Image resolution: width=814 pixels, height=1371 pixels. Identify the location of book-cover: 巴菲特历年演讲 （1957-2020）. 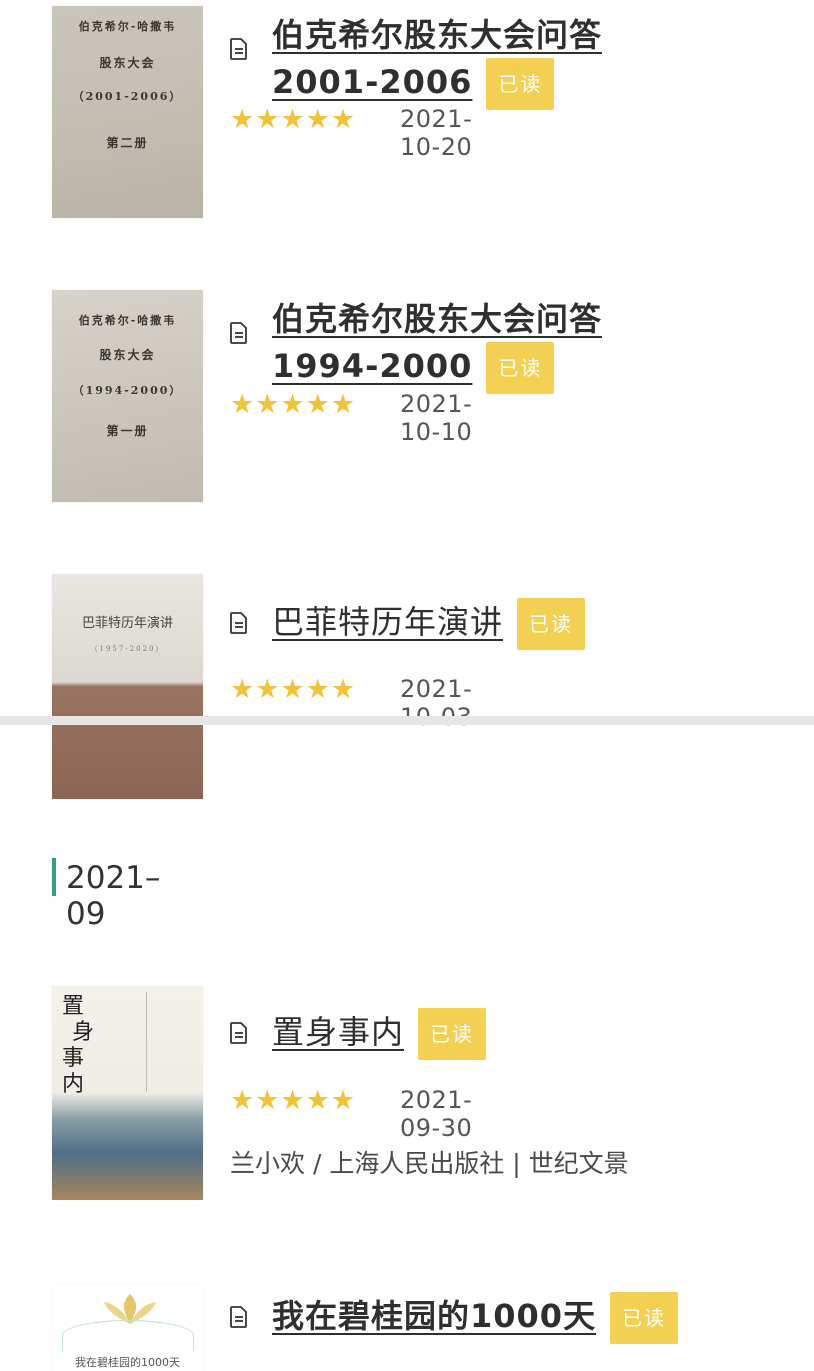
(127, 686).